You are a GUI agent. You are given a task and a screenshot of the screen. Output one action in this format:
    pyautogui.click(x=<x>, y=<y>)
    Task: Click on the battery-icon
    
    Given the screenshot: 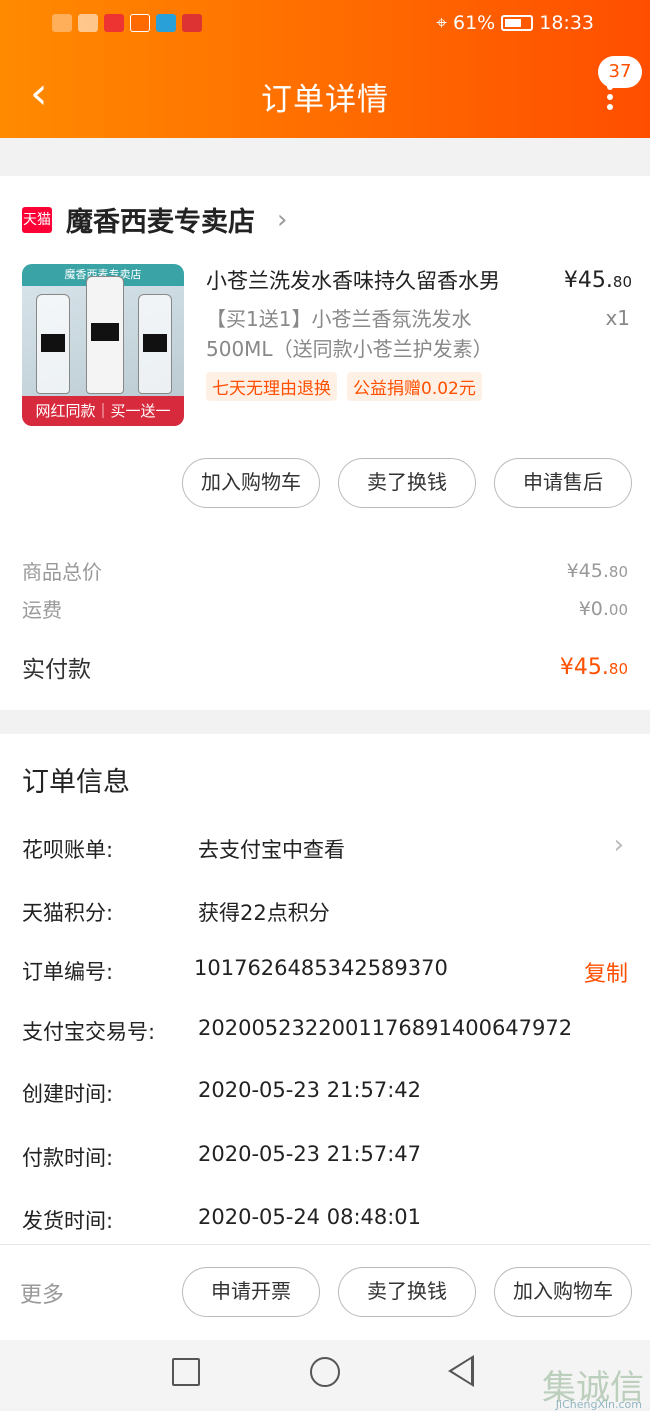 What is the action you would take?
    pyautogui.click(x=517, y=23)
    